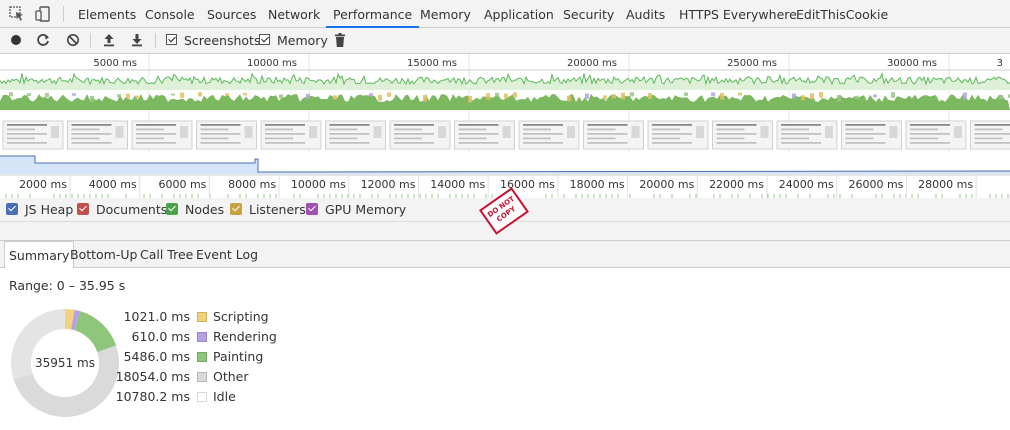 The width and height of the screenshot is (1010, 430). I want to click on tab-network: Network, so click(294, 14).